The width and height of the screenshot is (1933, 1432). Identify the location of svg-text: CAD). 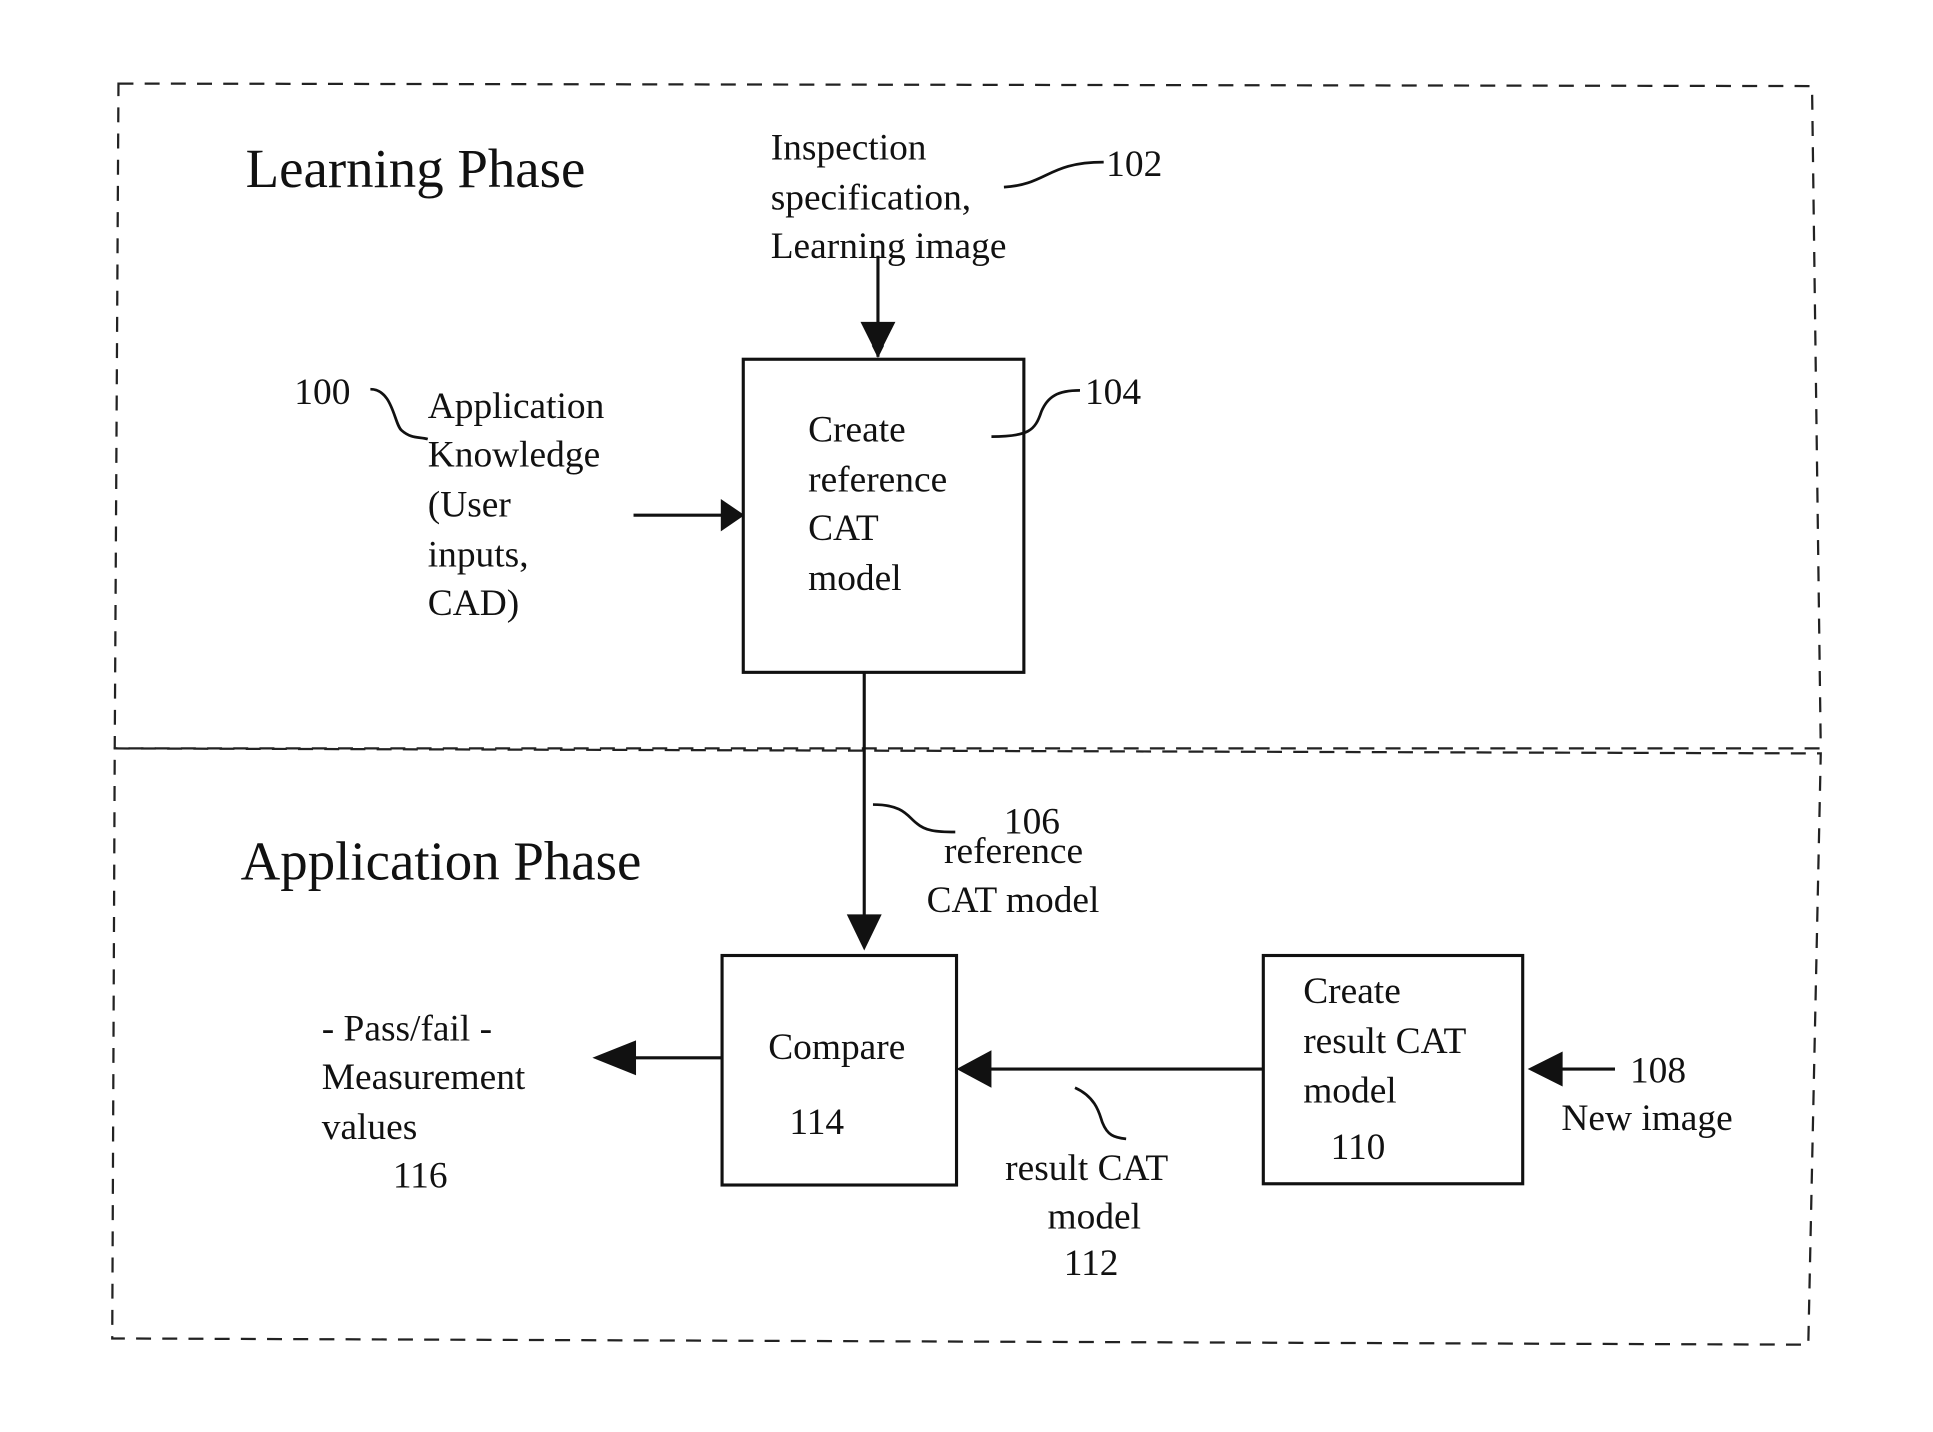
(473, 603).